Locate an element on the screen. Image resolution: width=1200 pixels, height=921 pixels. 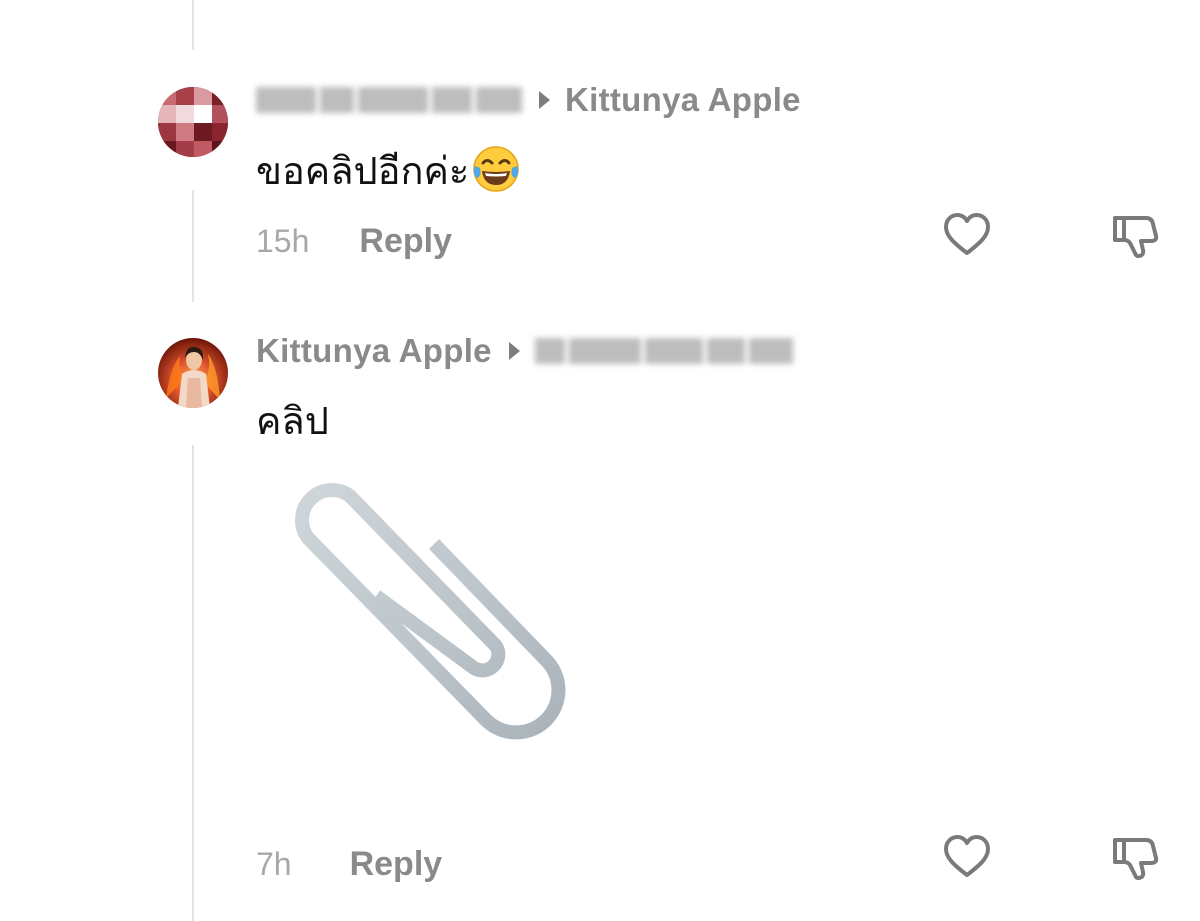
reply-to-username: Kittunya Apple is located at coordinates (683, 100).